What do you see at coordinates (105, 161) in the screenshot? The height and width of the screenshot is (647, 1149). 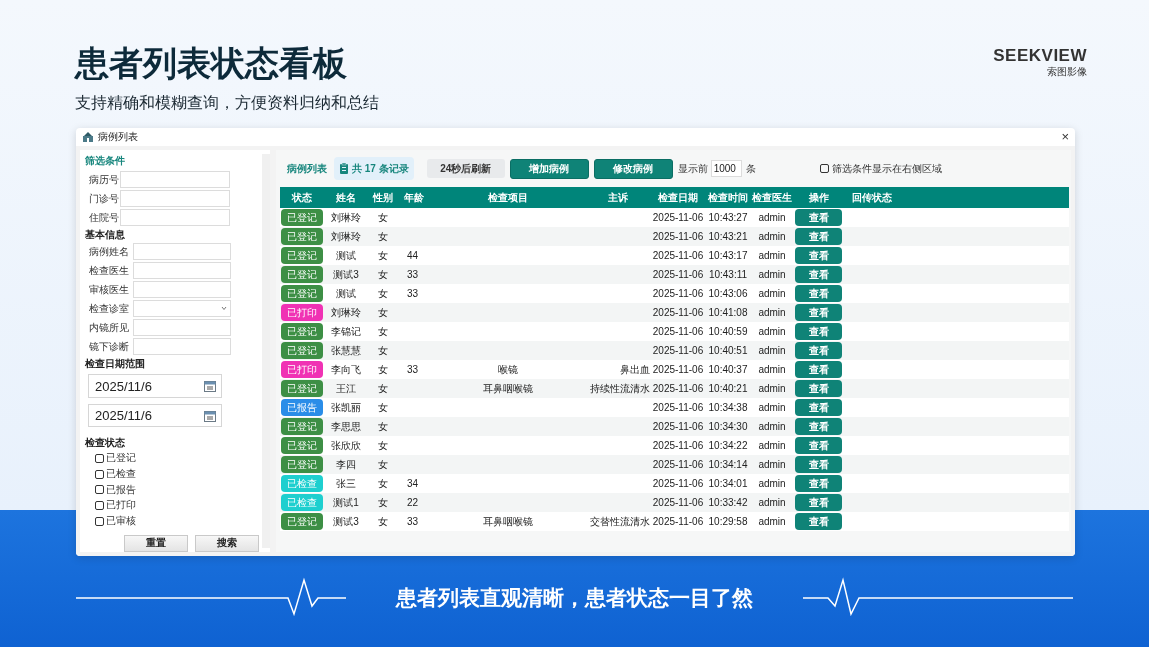 I see `panel-heading: 筛选条件` at bounding box center [105, 161].